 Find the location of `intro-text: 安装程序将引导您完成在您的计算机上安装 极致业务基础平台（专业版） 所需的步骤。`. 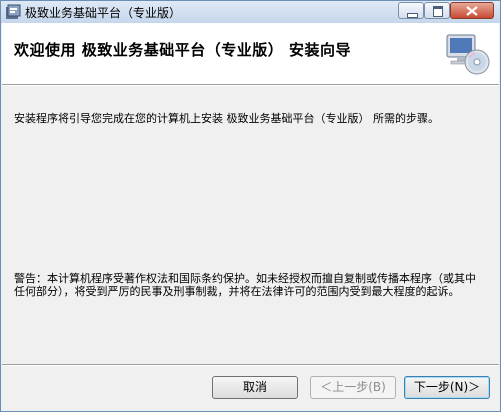

intro-text: 安装程序将引导您完成在您的计算机上安装 极致业务基础平台（专业版） 所需的步骤。 is located at coordinates (226, 118).